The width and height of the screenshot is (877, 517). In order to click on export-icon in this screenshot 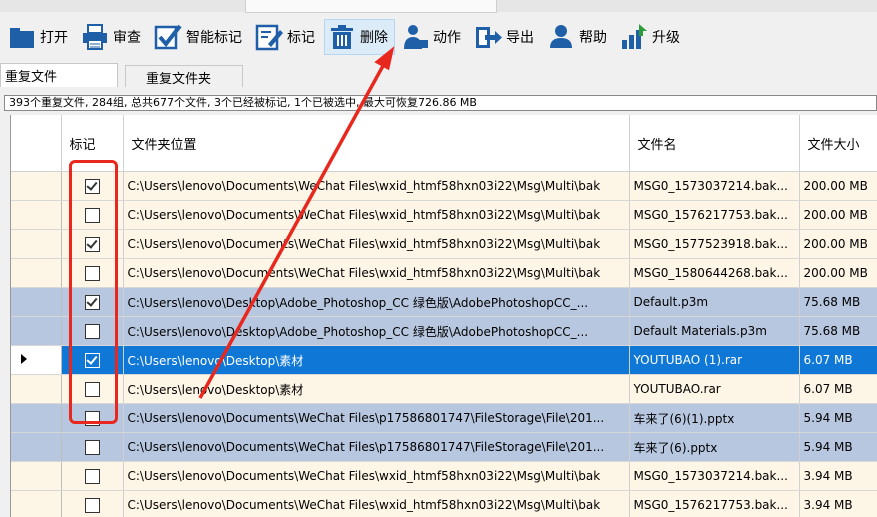, I will do `click(489, 37)`.